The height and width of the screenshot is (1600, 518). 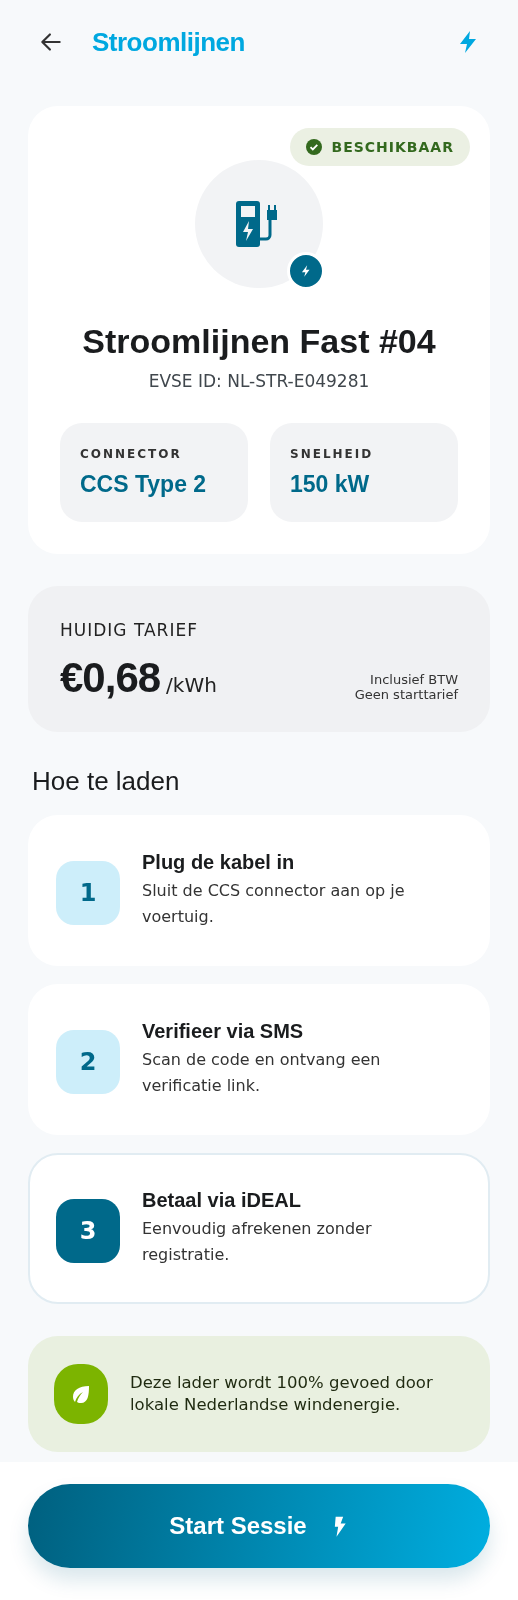 I want to click on eco-note: Deze lader wordt 100% gevoed door lokale Nederlandse windenergie., so click(x=282, y=1394).